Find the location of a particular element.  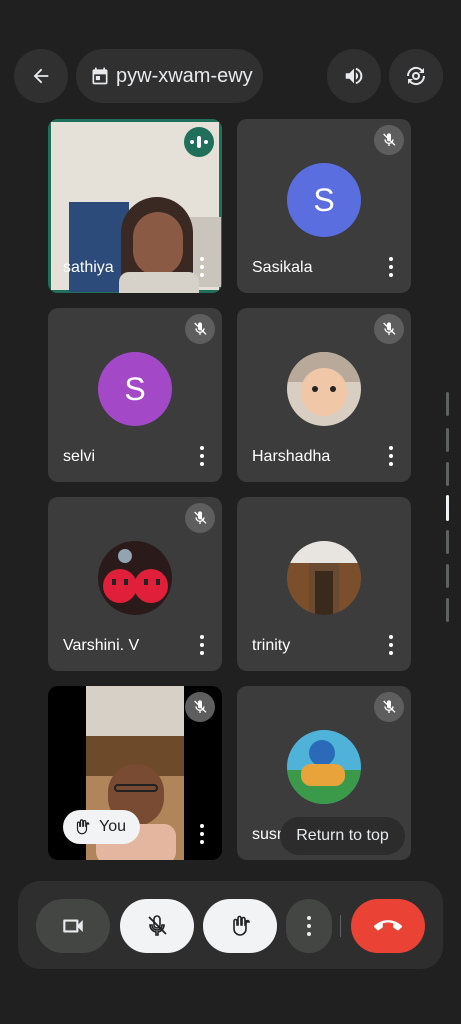

end-call-button is located at coordinates (388, 926).